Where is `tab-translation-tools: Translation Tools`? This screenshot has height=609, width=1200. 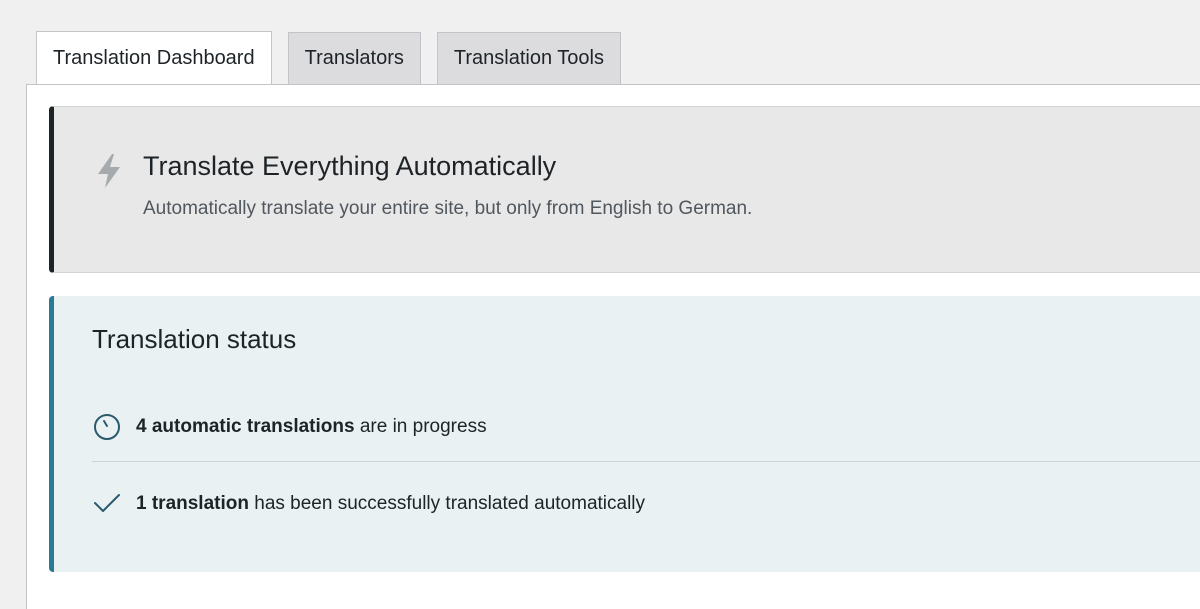 tab-translation-tools: Translation Tools is located at coordinates (528, 58).